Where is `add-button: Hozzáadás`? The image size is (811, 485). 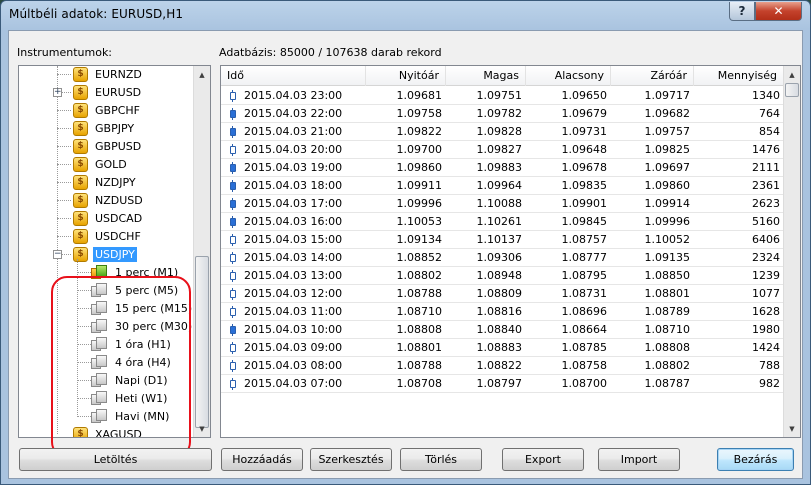 add-button: Hozzáadás is located at coordinates (262, 459).